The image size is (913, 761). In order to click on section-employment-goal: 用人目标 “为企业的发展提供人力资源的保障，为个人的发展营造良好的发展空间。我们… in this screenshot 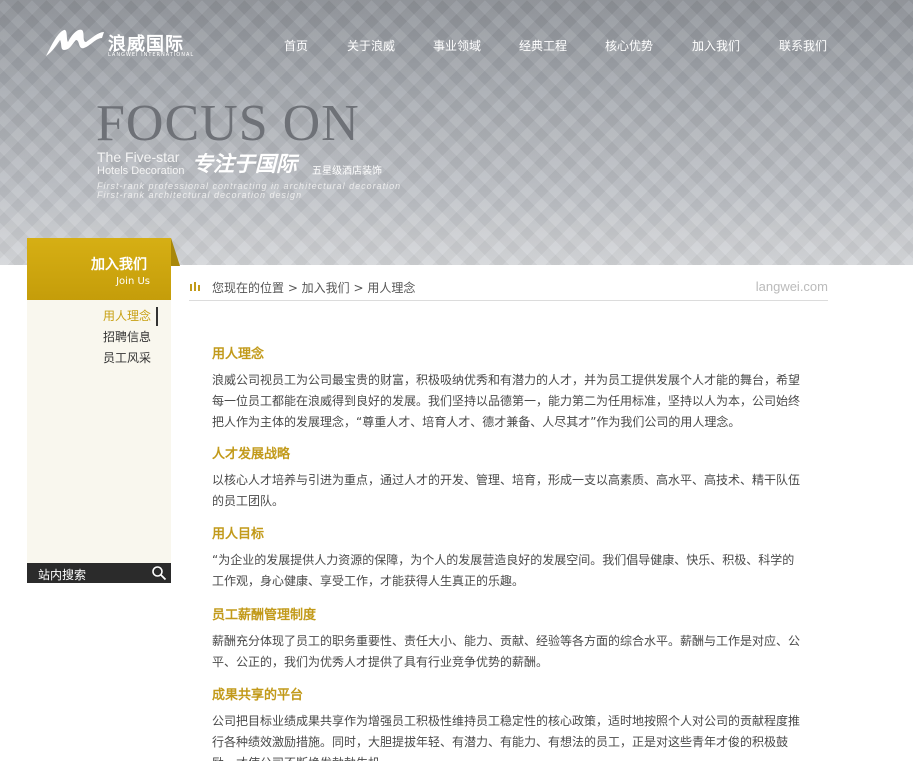, I will do `click(507, 557)`.